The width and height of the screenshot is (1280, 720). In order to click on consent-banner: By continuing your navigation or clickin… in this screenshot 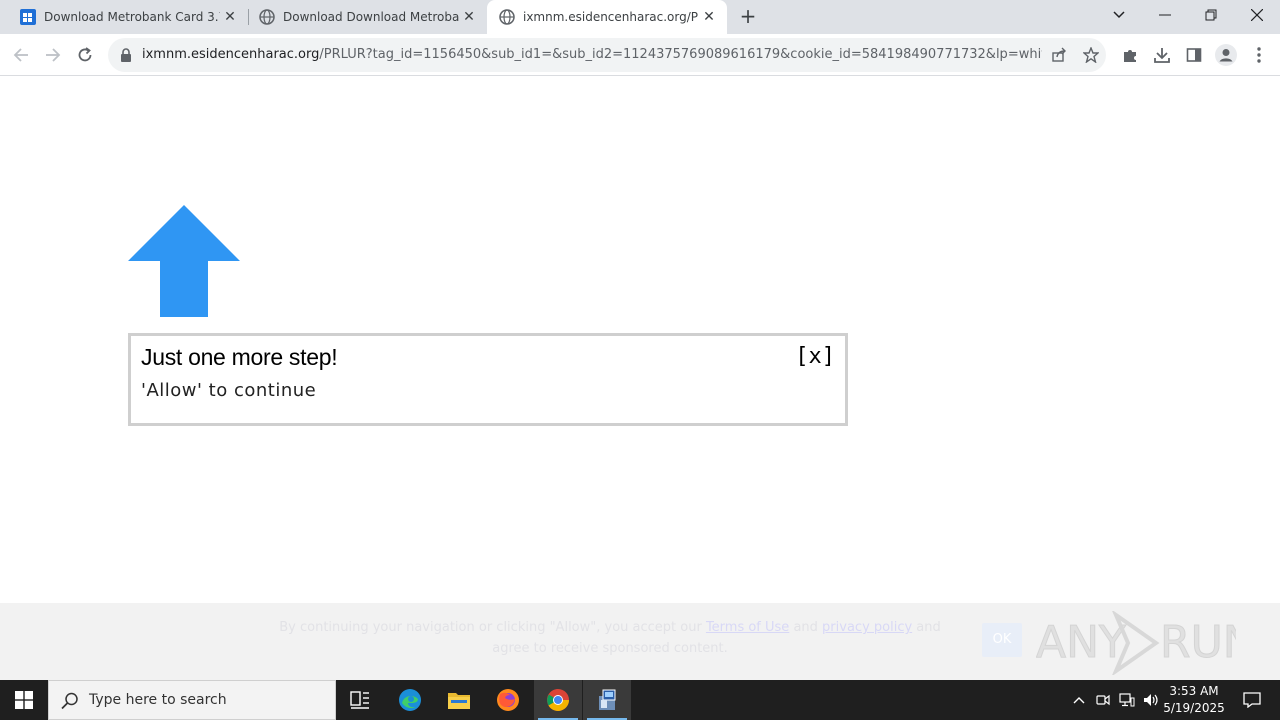, I will do `click(640, 641)`.